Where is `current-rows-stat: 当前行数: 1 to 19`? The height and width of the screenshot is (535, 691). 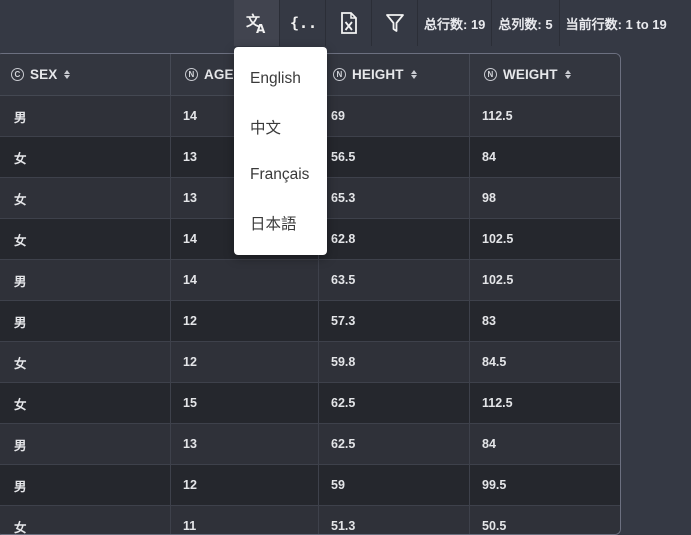
current-rows-stat: 当前行数: 1 to 19 is located at coordinates (616, 24).